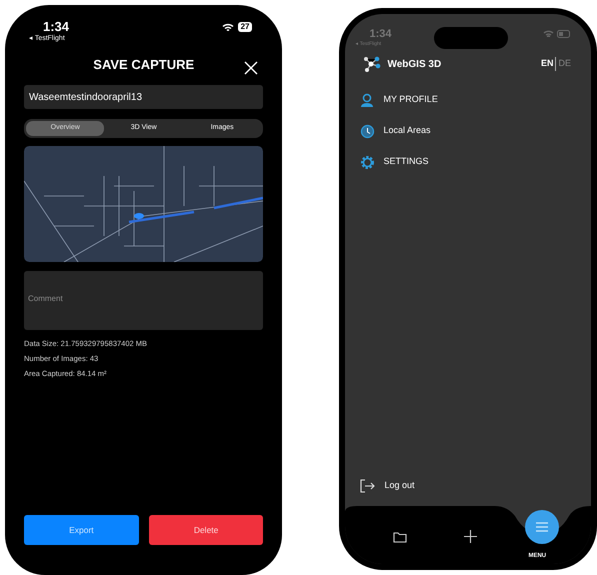  Describe the element at coordinates (475, 131) in the screenshot. I see `menu-item: Local Areas` at that location.